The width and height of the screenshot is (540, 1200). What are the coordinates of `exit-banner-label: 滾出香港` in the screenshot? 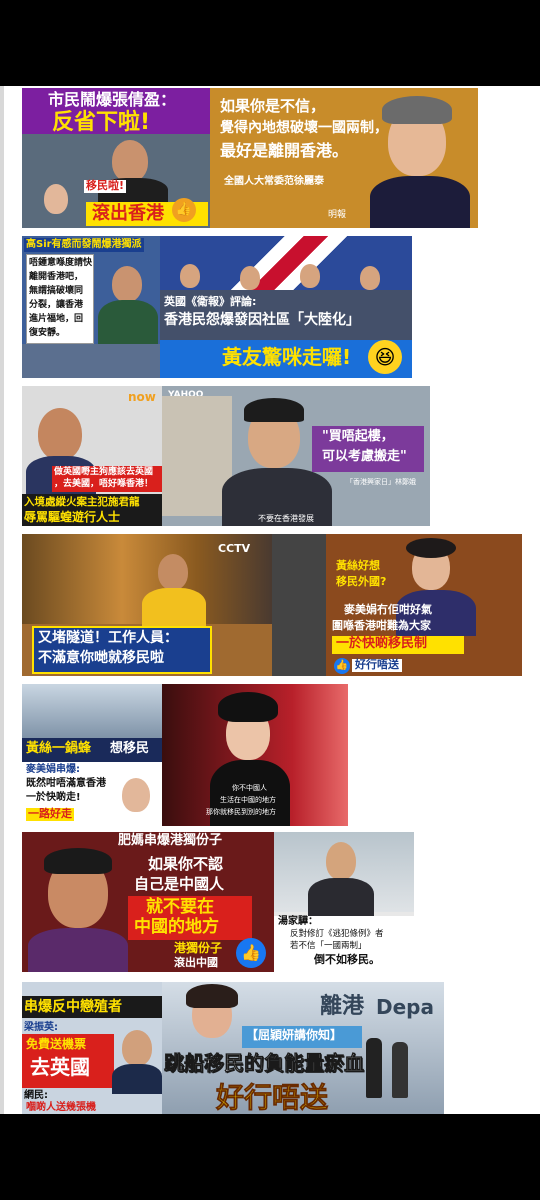 It's located at (128, 213).